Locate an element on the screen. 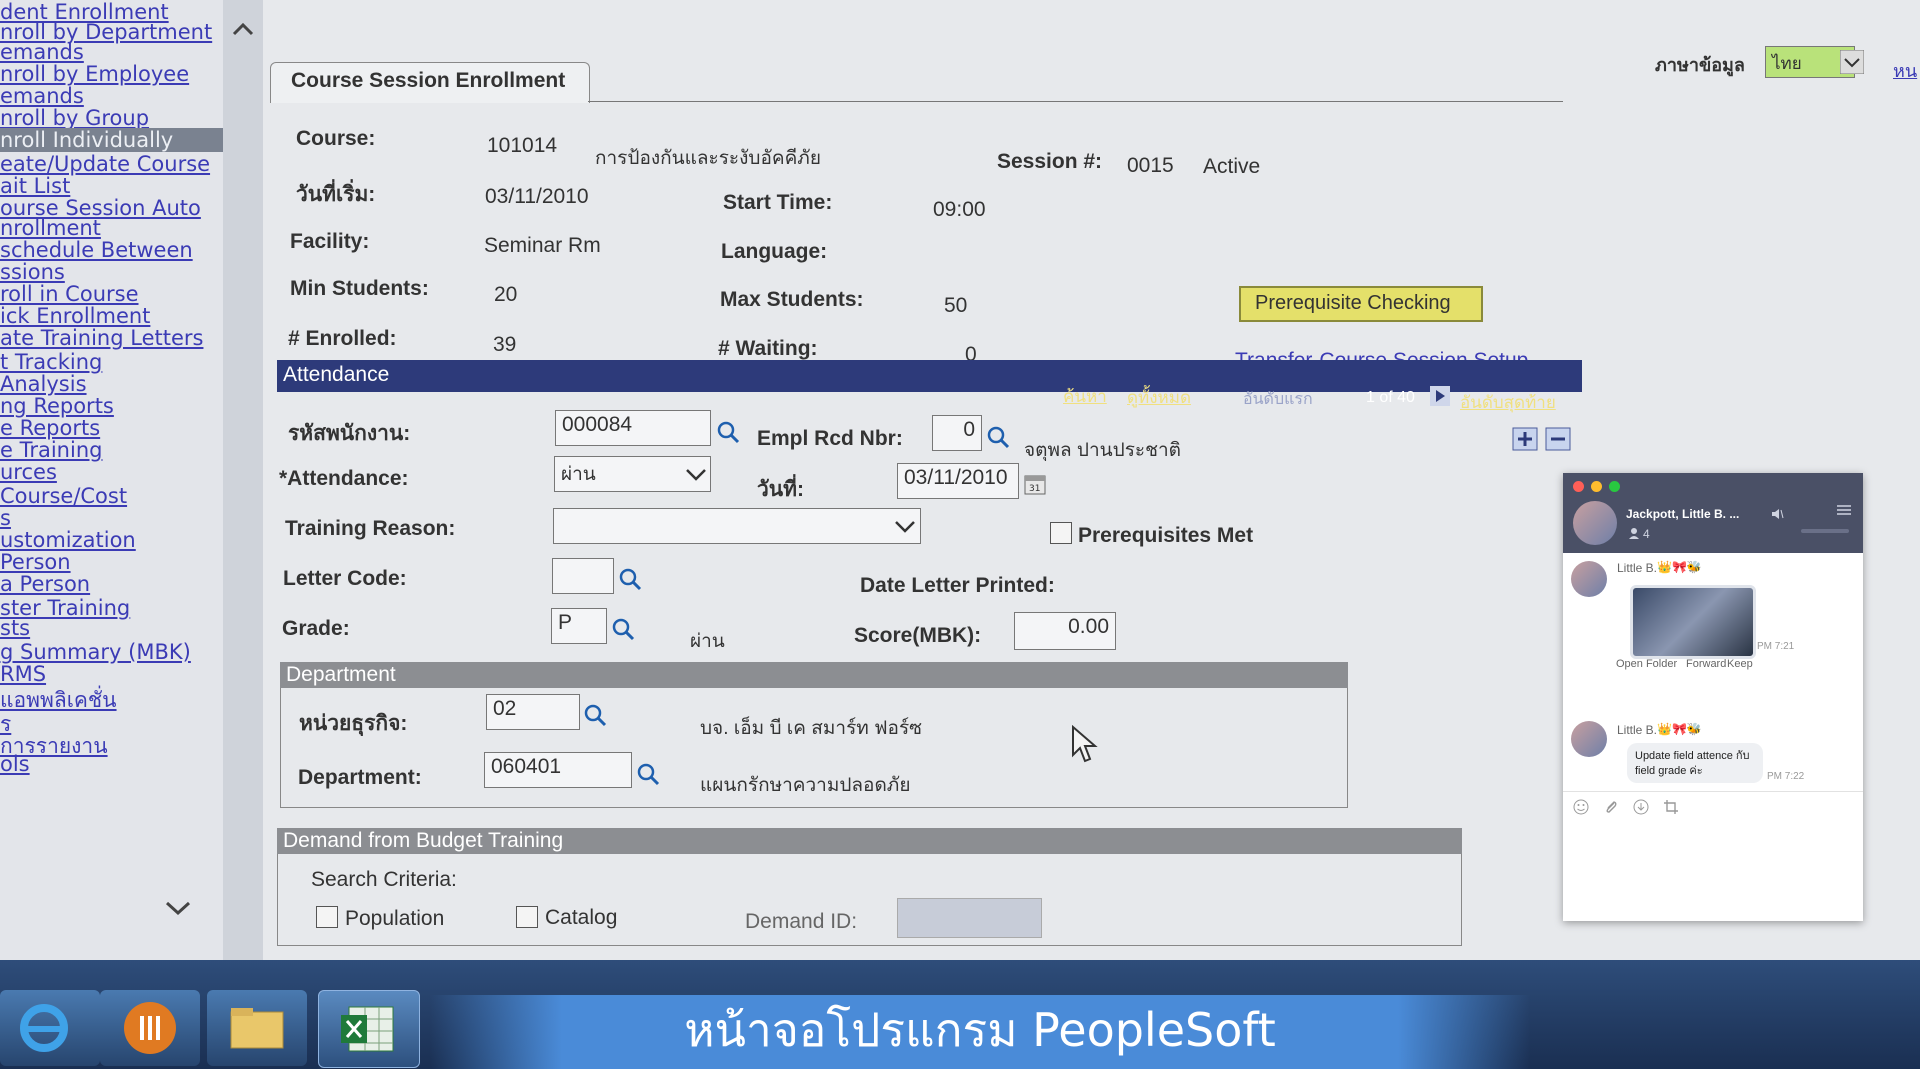  explorer-taskbar-button is located at coordinates (257, 1028).